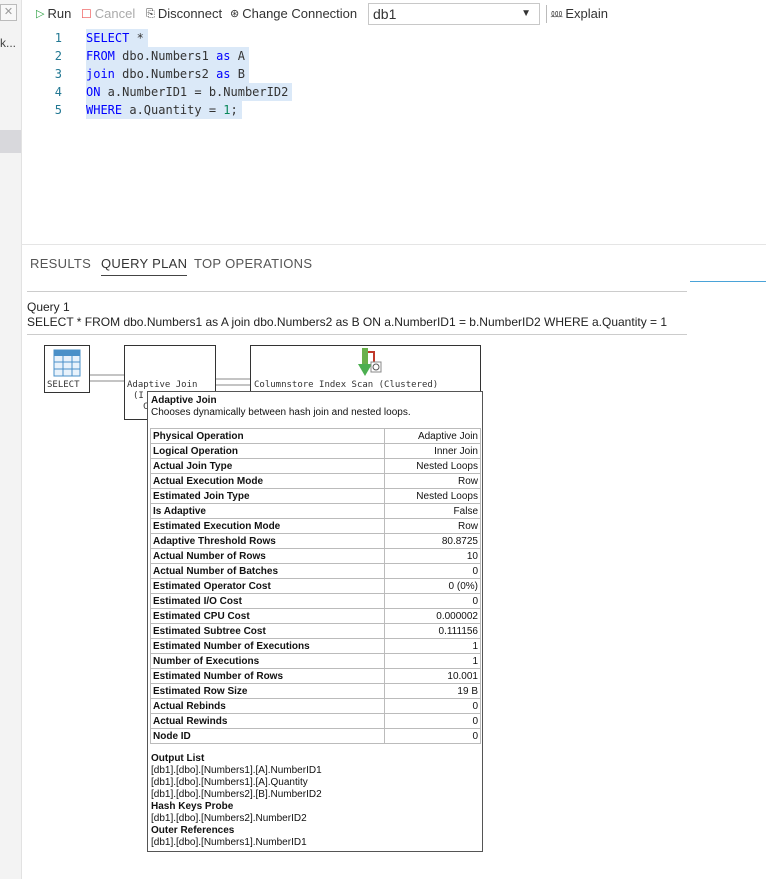 Image resolution: width=766 pixels, height=879 pixels. What do you see at coordinates (432, 436) in the screenshot?
I see `property-value: Adaptive Join` at bounding box center [432, 436].